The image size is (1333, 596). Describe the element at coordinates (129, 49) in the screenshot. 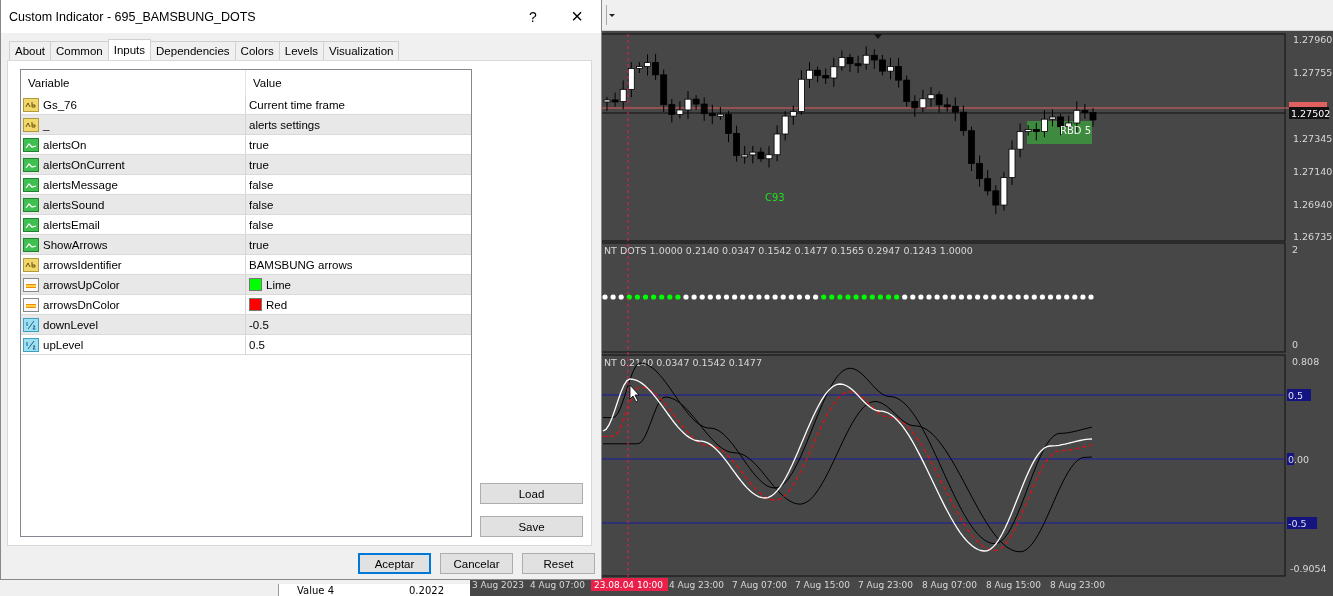

I see `tab: Inputs` at that location.